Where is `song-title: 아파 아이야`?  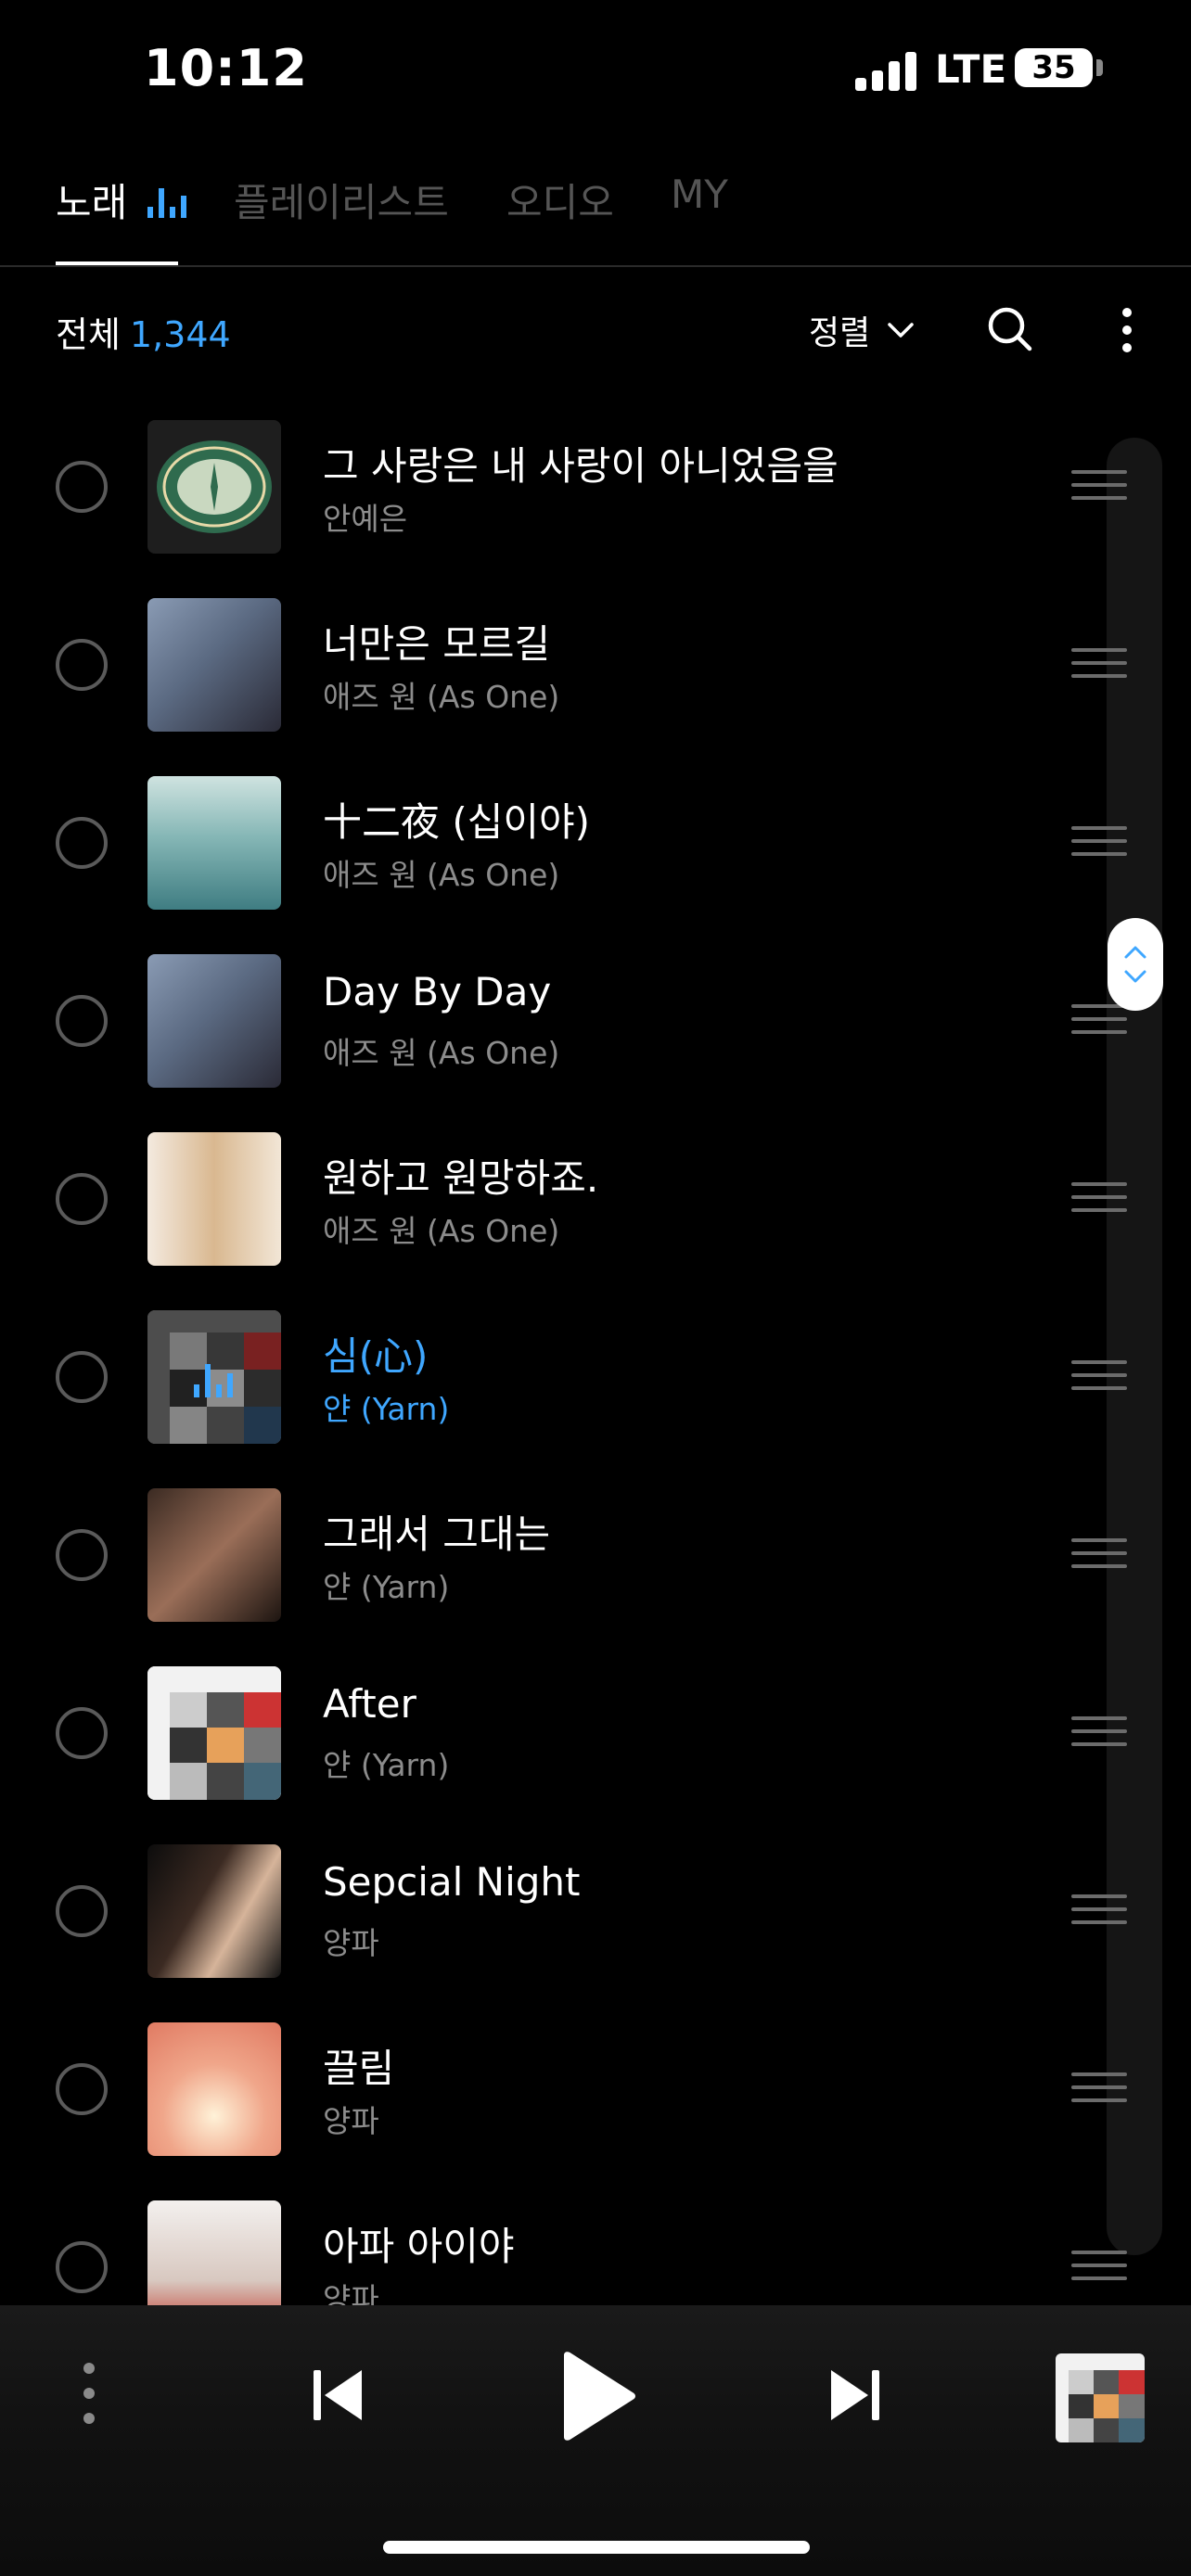 song-title: 아파 아이야 is located at coordinates (419, 2246).